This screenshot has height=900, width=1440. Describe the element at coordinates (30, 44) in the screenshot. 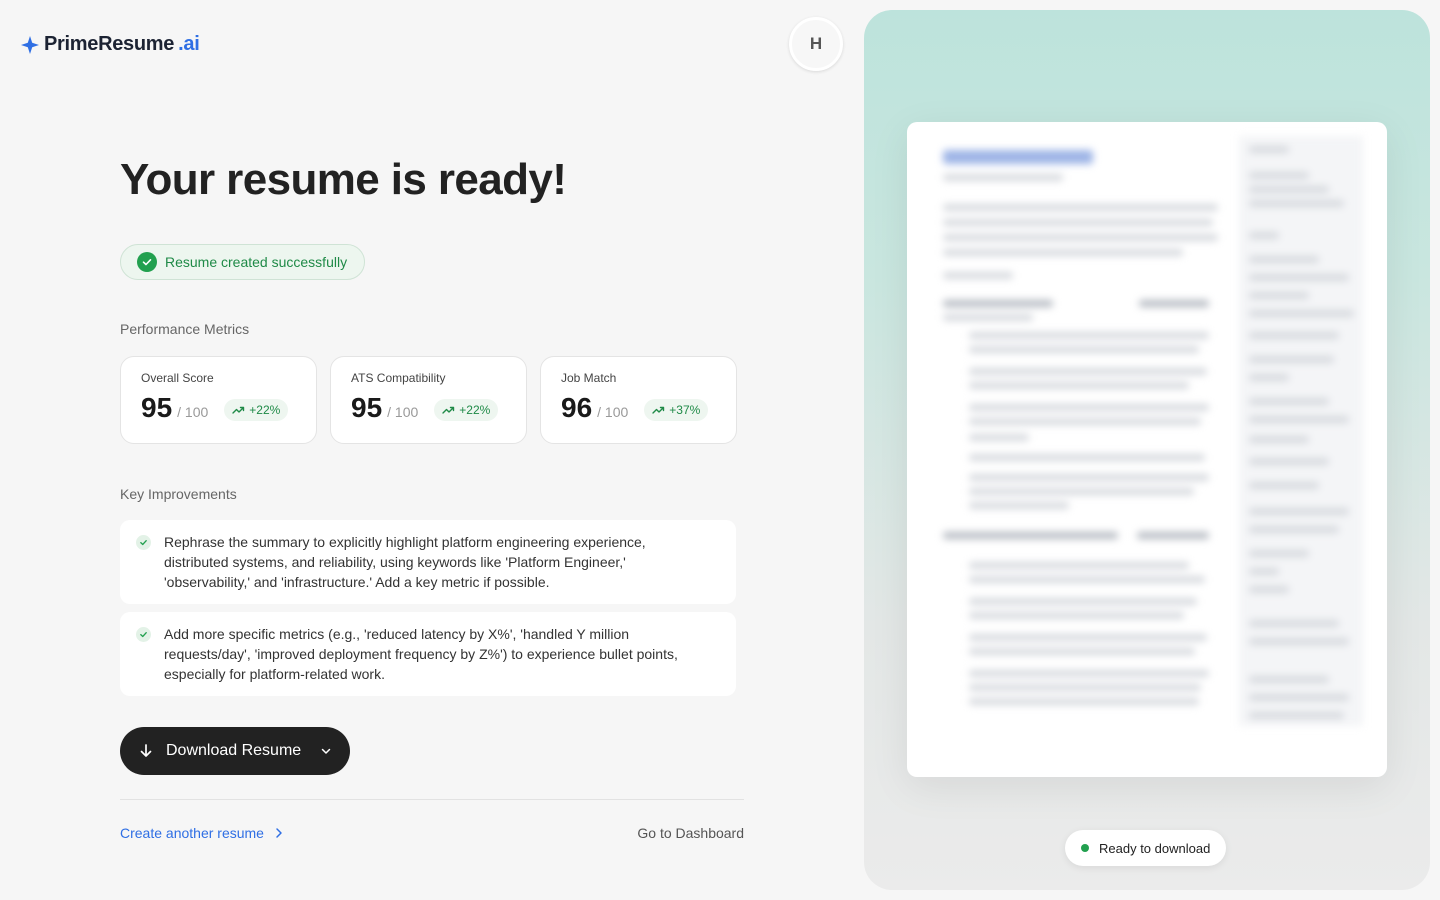

I see `sparkle-logo-icon` at that location.